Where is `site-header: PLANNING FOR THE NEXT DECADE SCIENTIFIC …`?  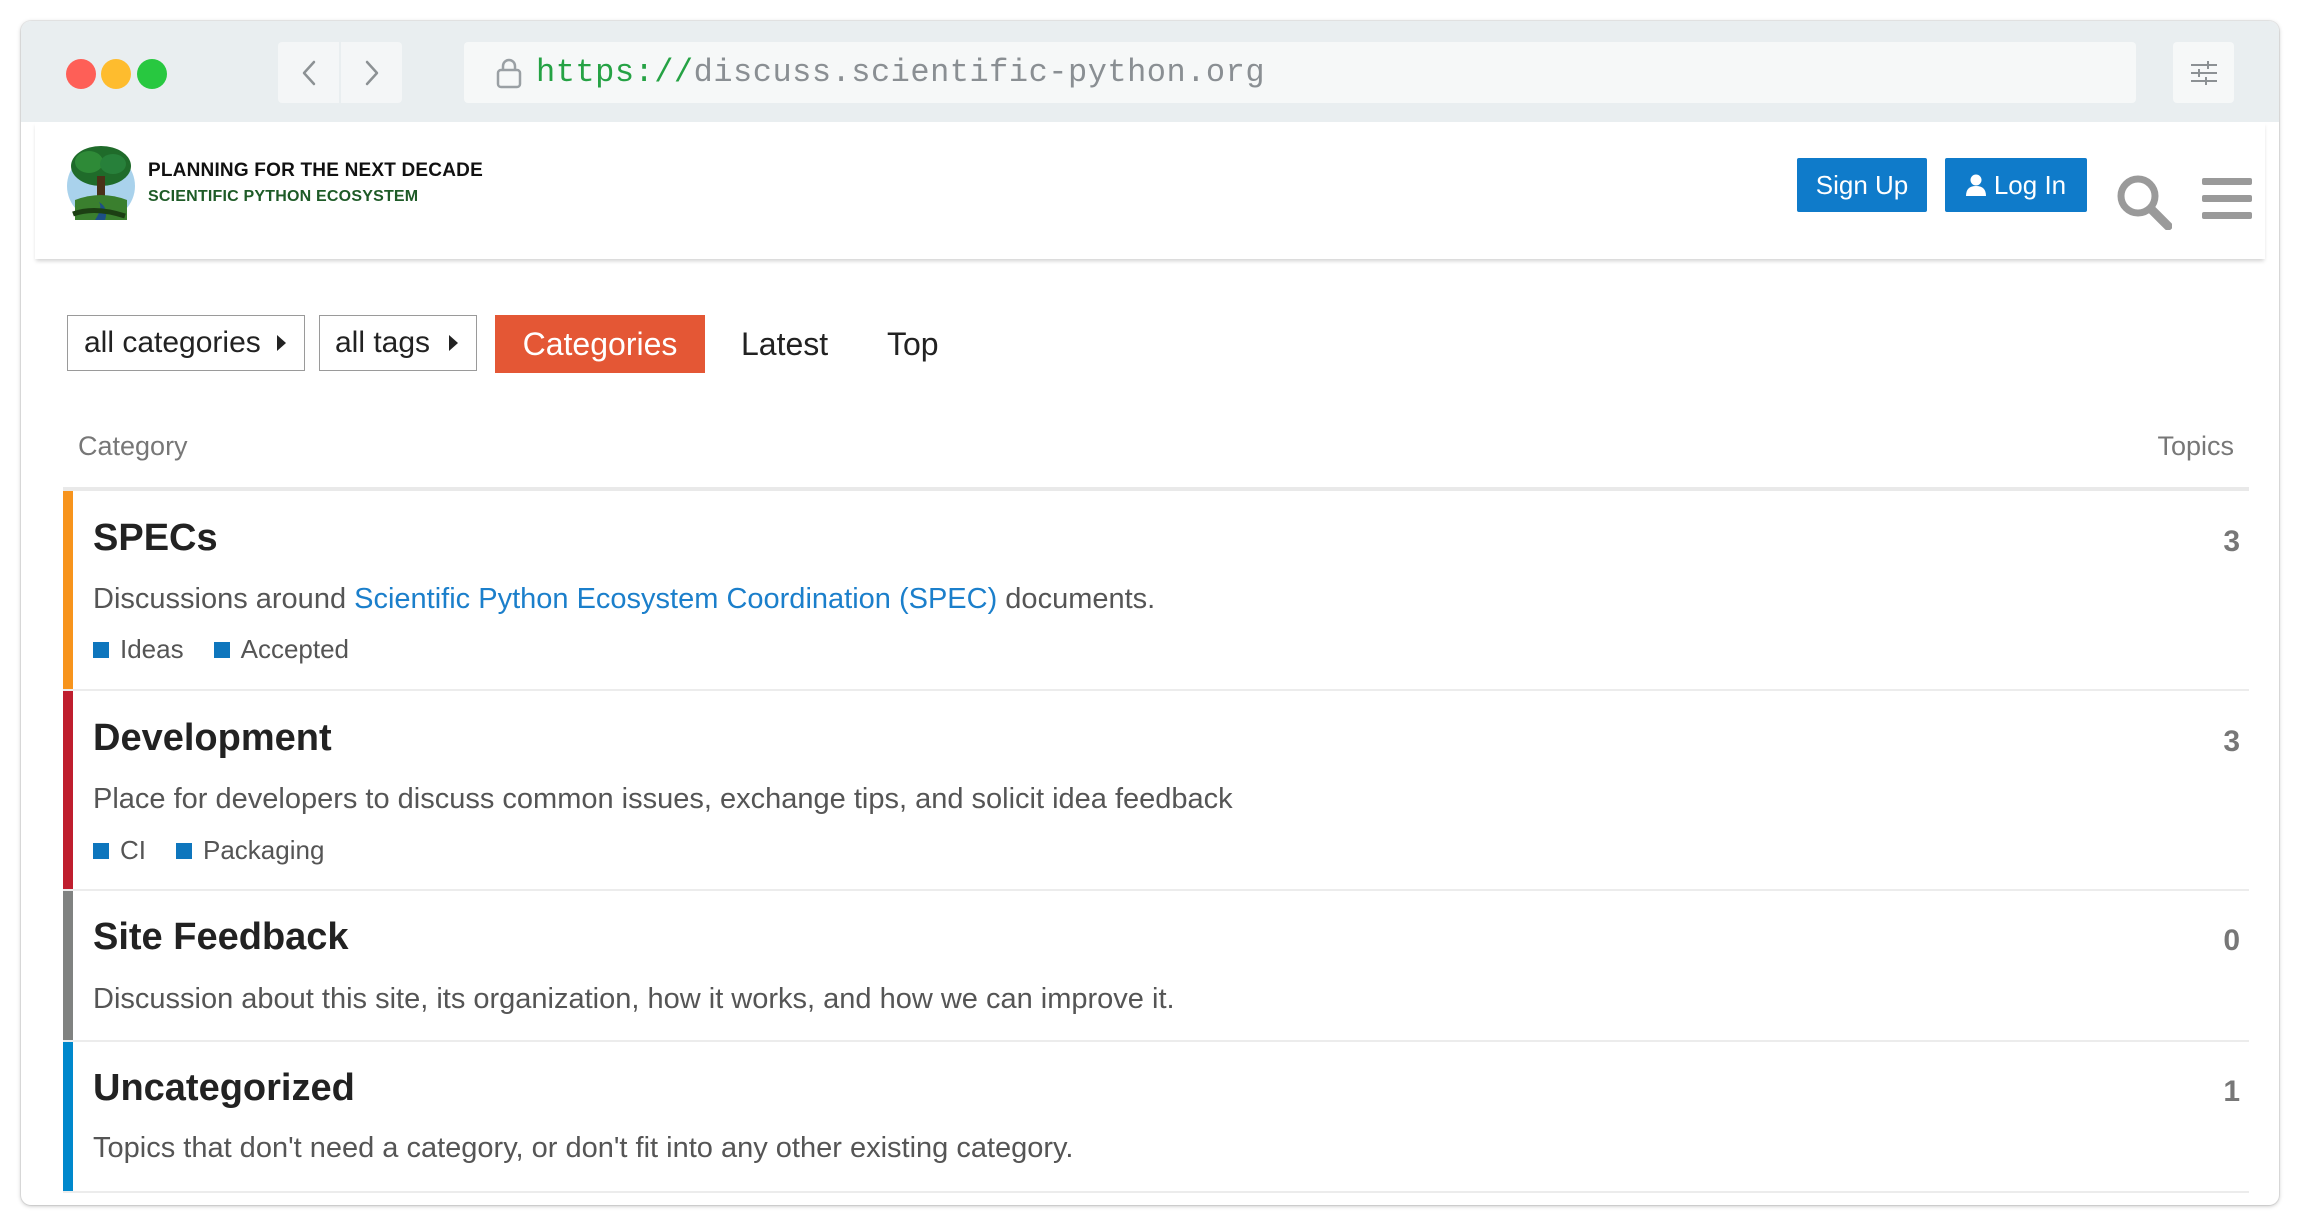
site-header: PLANNING FOR THE NEXT DECADE SCIENTIFIC … is located at coordinates (1150, 190).